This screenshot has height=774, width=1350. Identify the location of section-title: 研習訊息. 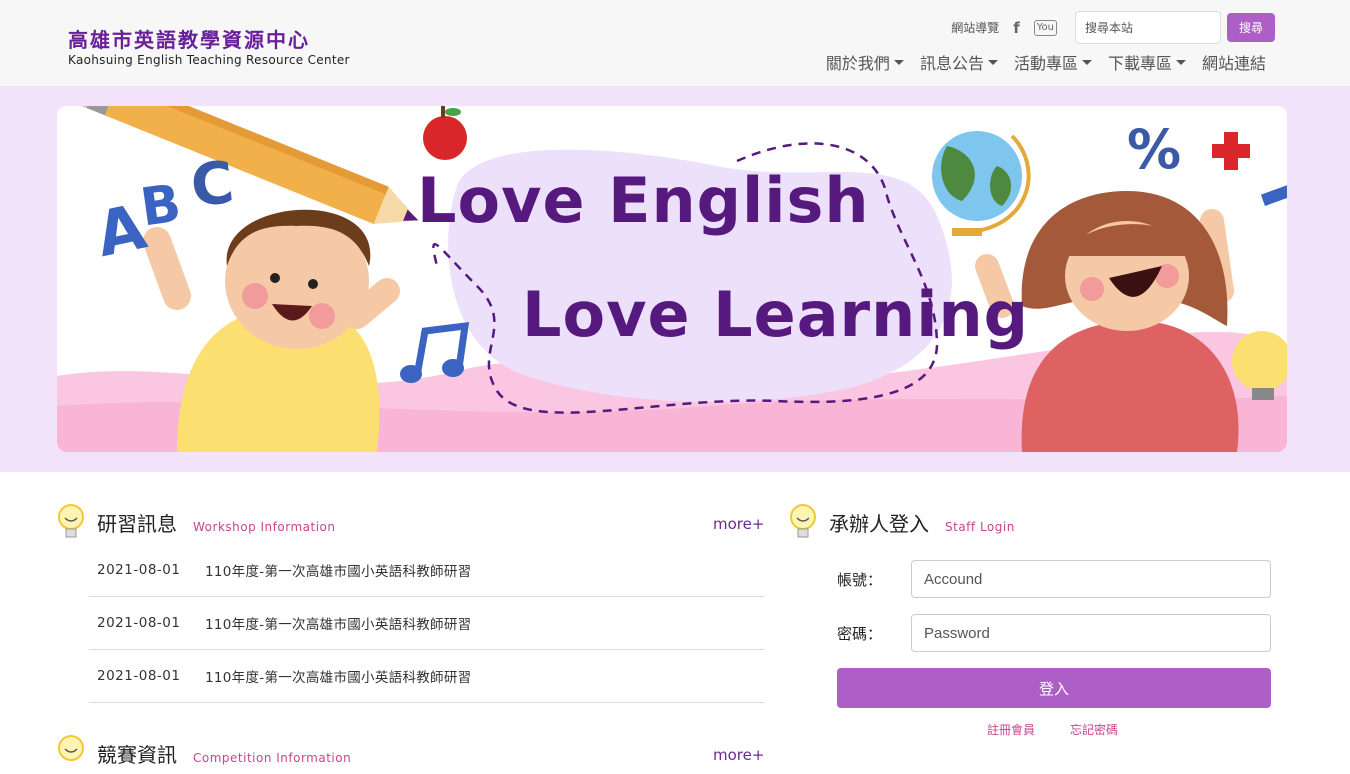
(137, 524).